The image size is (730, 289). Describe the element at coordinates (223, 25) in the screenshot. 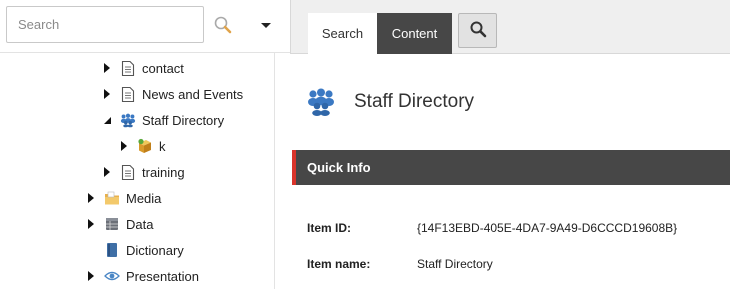

I see `search-icon` at that location.